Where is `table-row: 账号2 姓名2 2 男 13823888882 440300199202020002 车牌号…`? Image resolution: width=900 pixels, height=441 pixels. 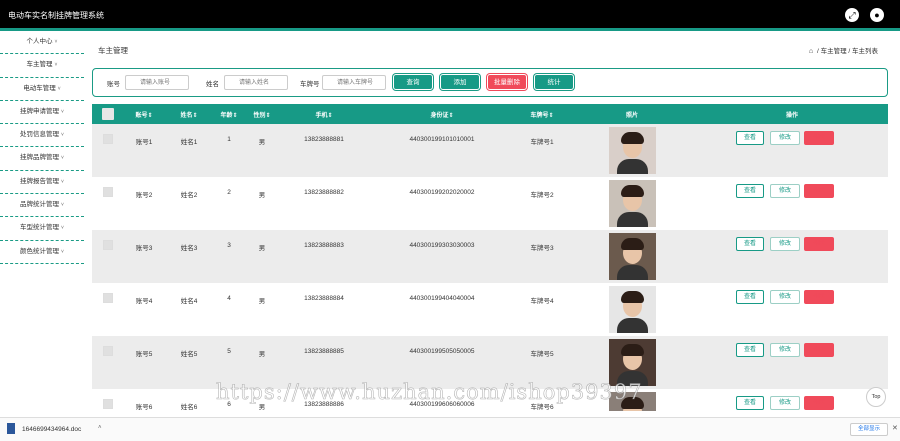 table-row: 账号2 姓名2 2 男 13823888882 440300199202020002 车牌号… is located at coordinates (490, 203).